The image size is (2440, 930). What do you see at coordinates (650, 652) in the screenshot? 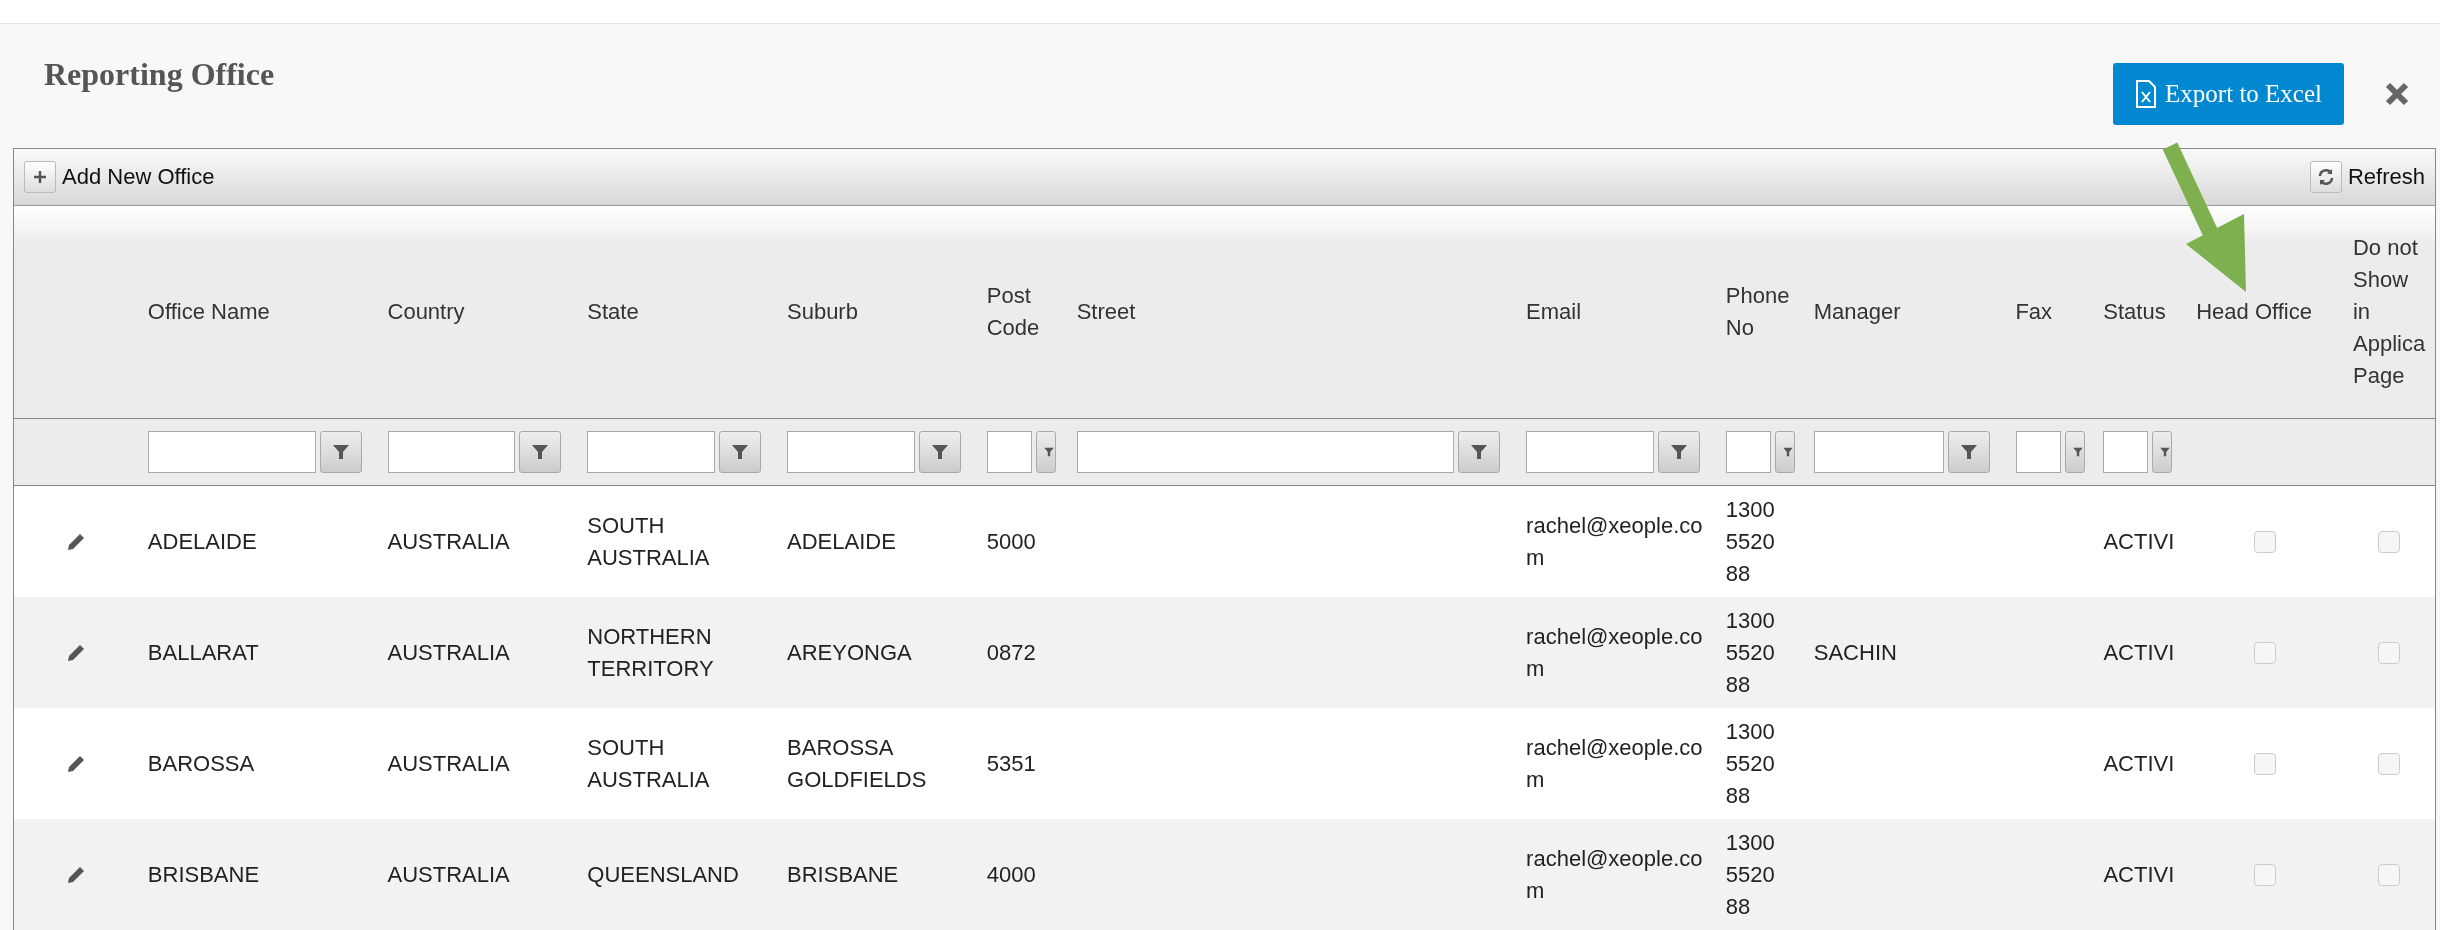
I see `table-cell: NORTHERN TERRITORY` at bounding box center [650, 652].